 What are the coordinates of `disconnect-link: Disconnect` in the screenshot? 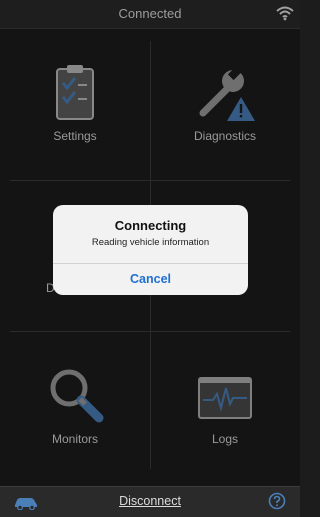 It's located at (150, 501).